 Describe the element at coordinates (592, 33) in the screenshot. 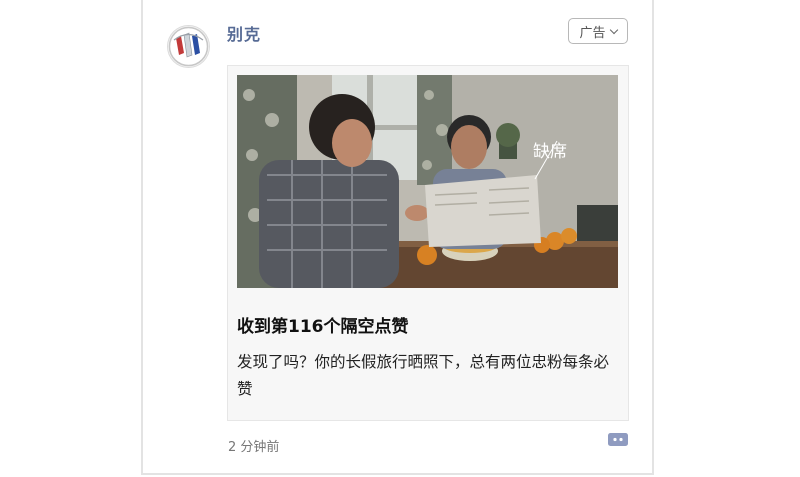

I see `ad-label-text: 广告` at that location.